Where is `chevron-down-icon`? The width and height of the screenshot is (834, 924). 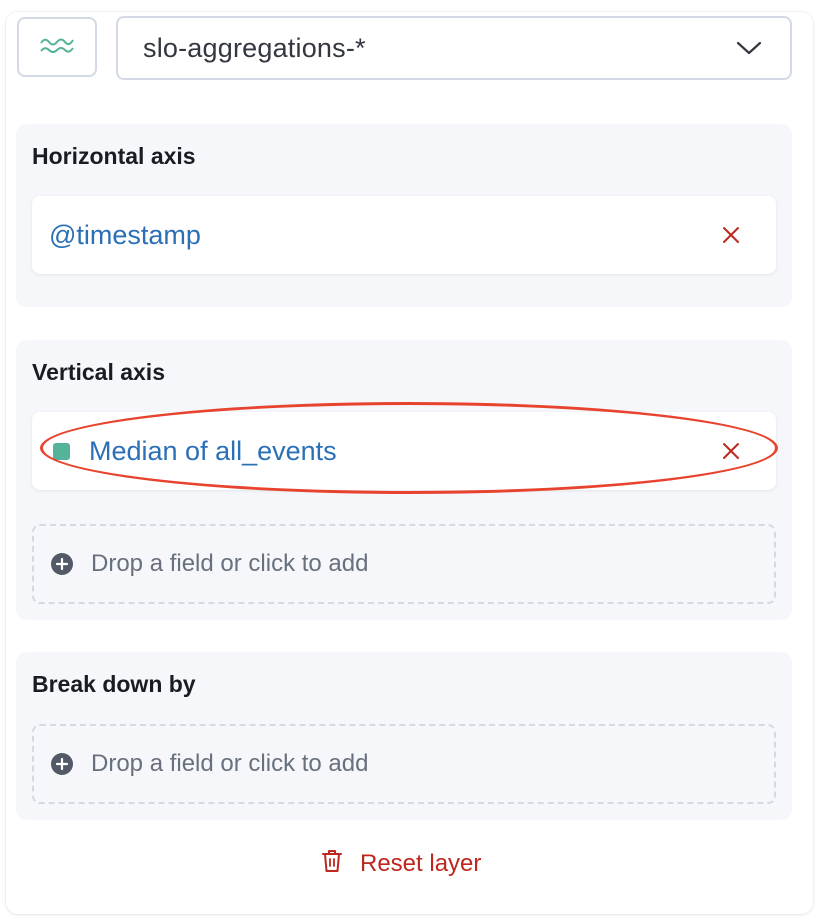 chevron-down-icon is located at coordinates (749, 50).